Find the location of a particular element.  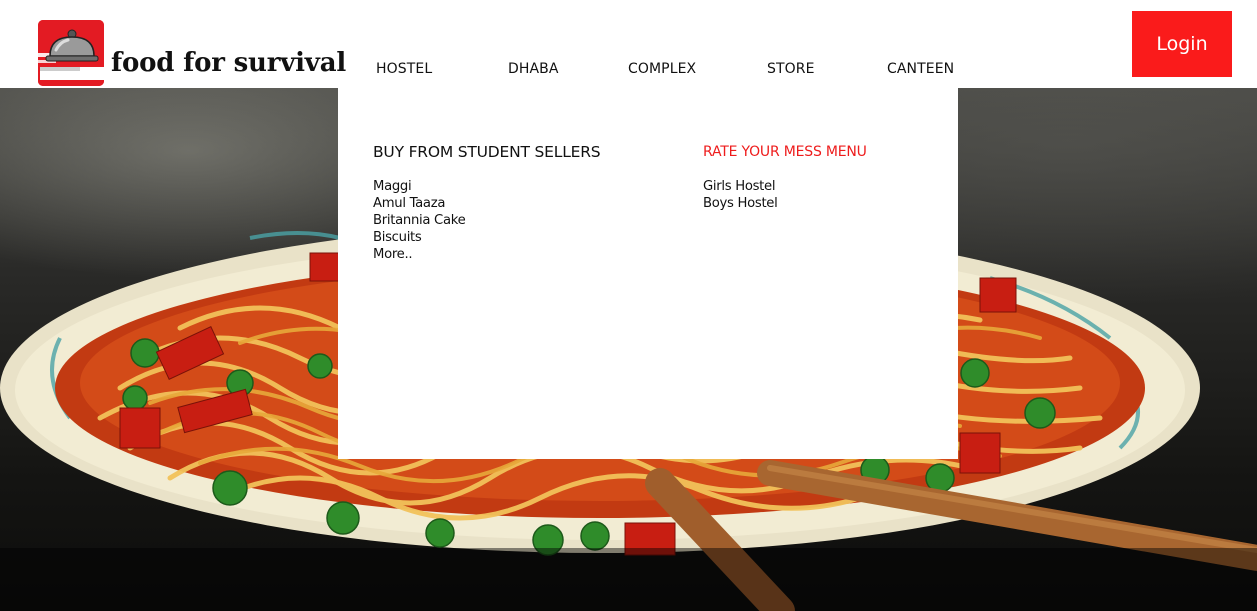

logo is located at coordinates (71, 53).